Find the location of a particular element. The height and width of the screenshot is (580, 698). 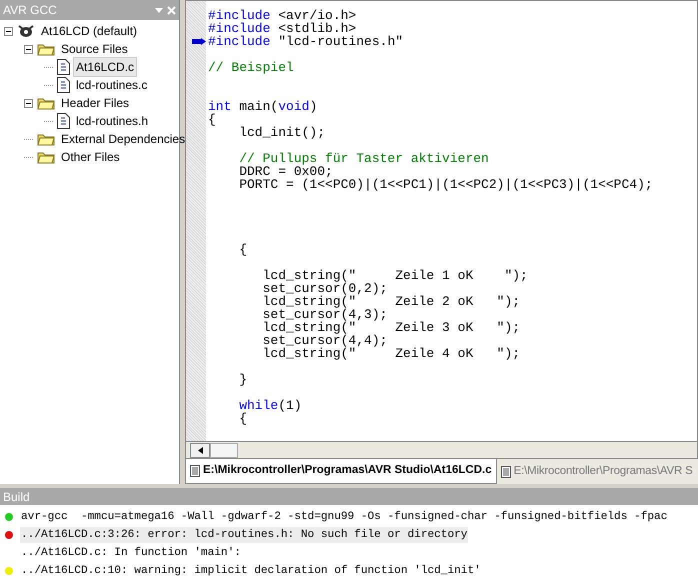

code-line: PORTC = (1<<PC0)|(1<<PC1)|(1<<PC2)|(1<<PC3)|(1<<PC4); is located at coordinates (445, 184).